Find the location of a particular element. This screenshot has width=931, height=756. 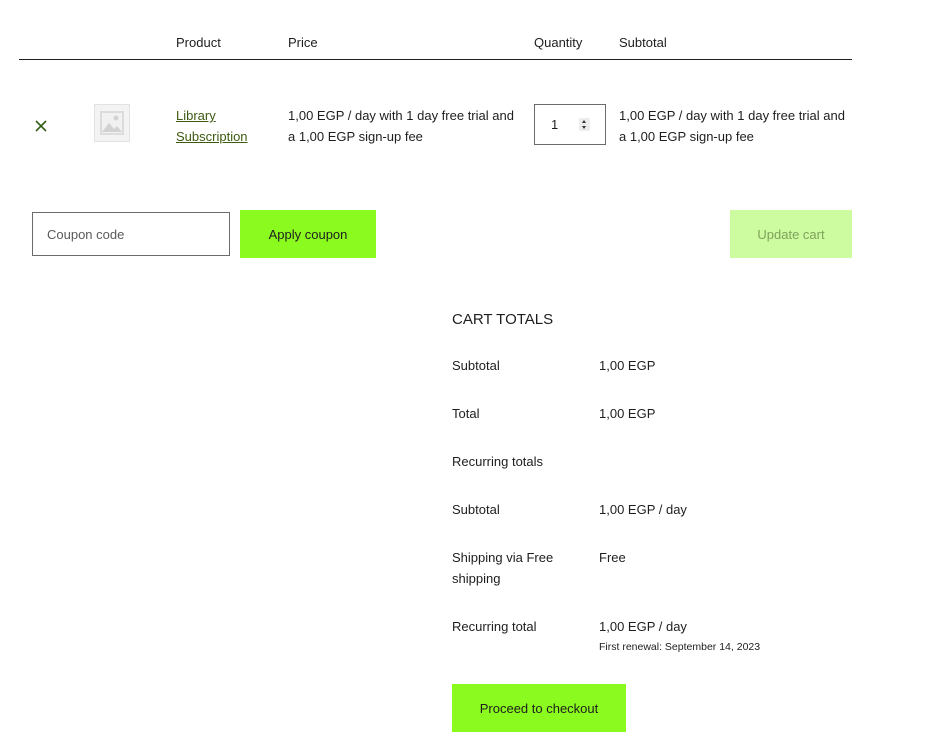

coupon-code-input is located at coordinates (131, 234).